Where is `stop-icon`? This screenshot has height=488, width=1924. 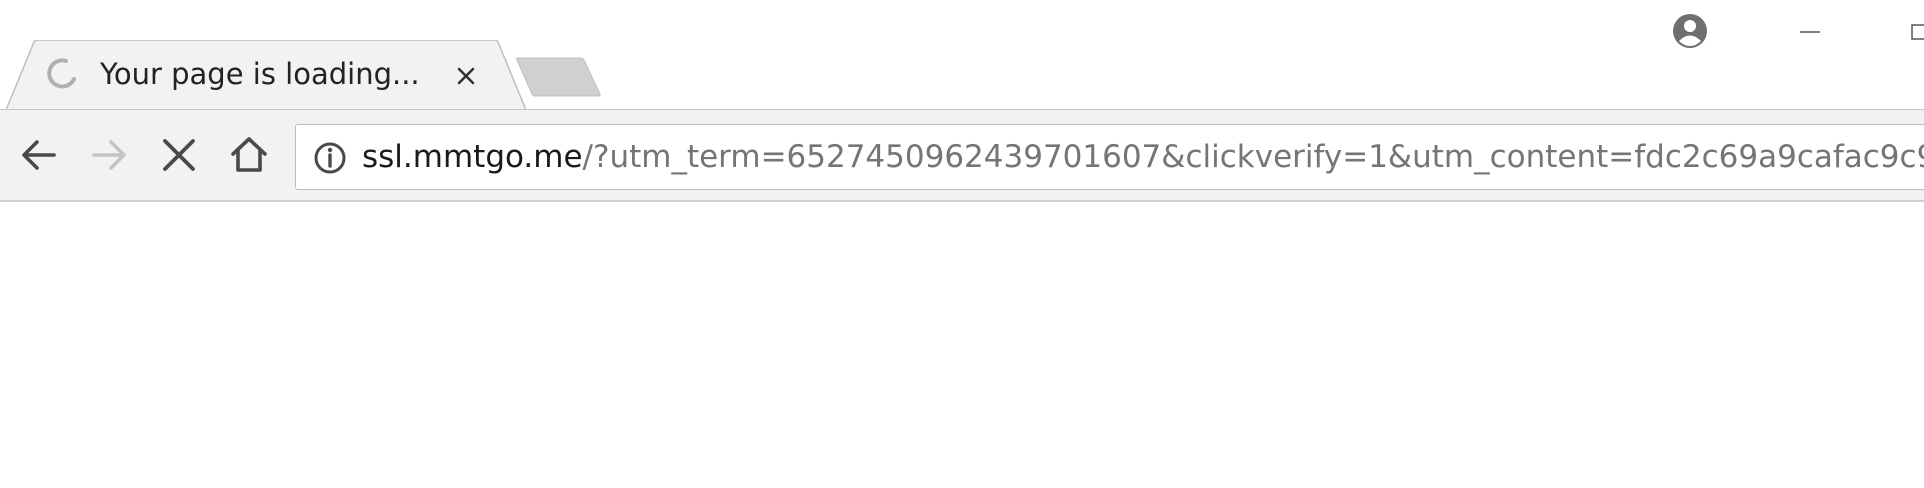
stop-icon is located at coordinates (179, 155).